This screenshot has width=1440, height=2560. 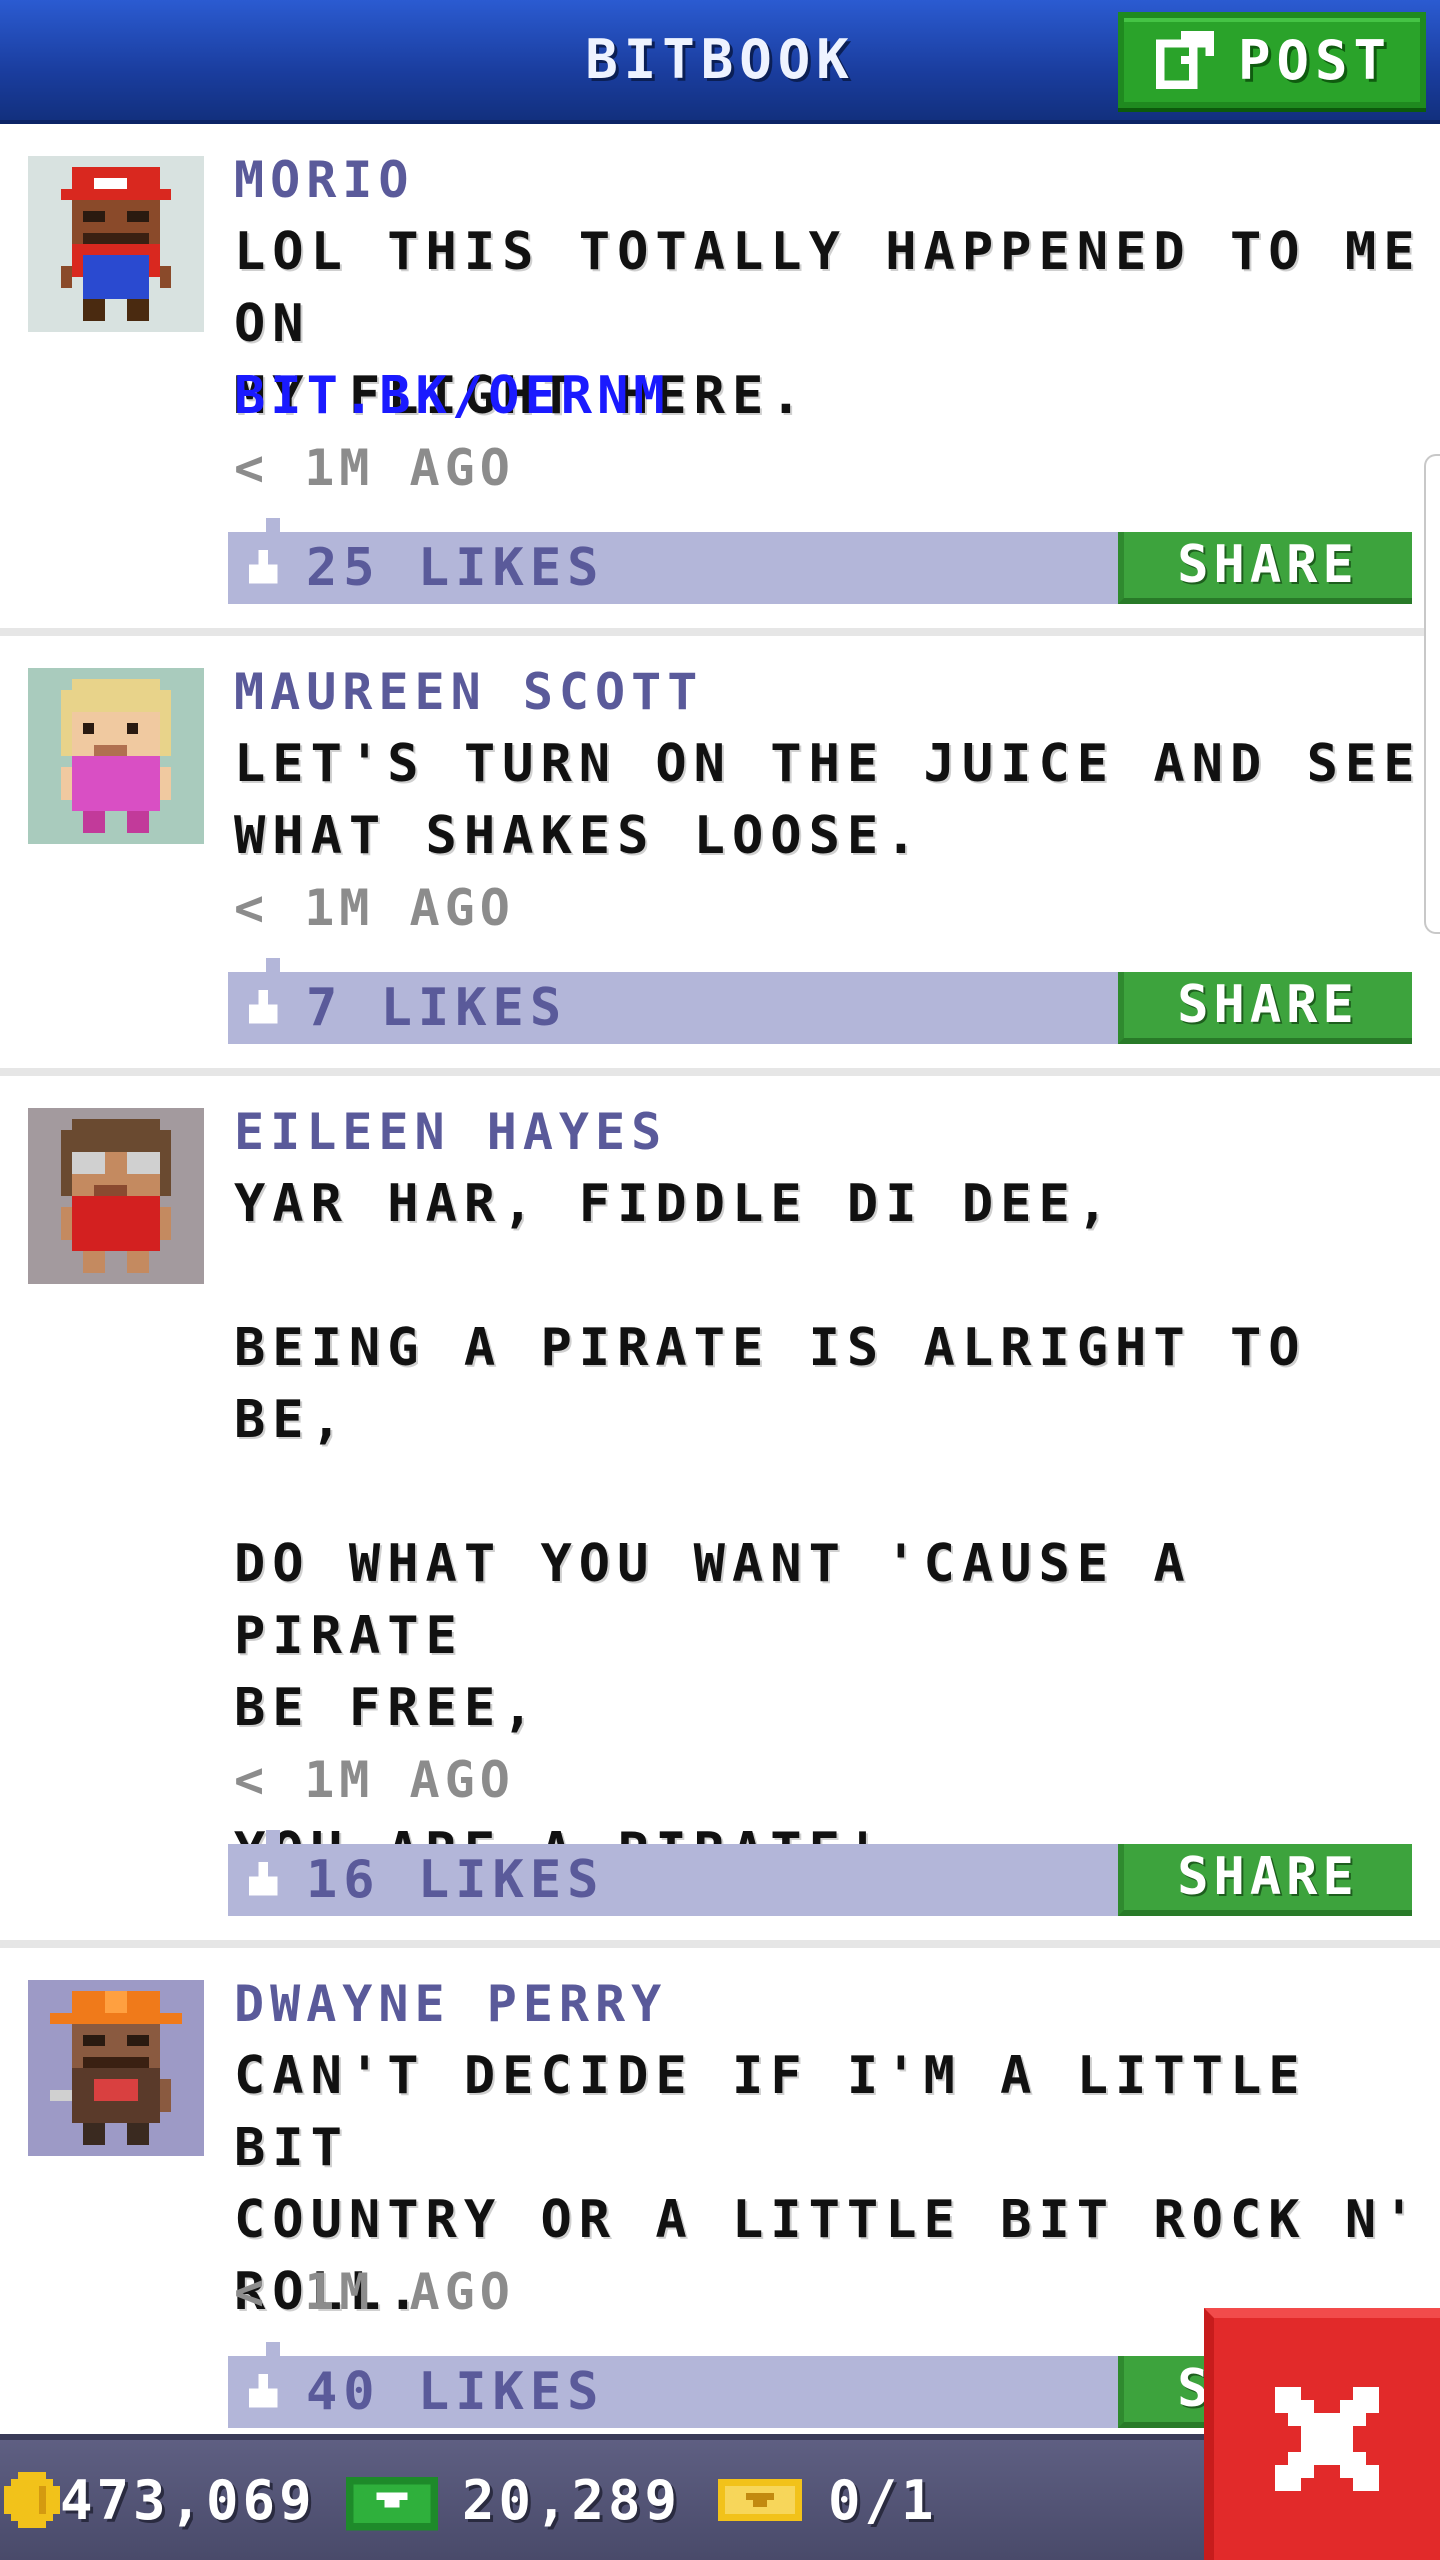 What do you see at coordinates (455, 568) in the screenshot?
I see `like-count: 25 LIKES` at bounding box center [455, 568].